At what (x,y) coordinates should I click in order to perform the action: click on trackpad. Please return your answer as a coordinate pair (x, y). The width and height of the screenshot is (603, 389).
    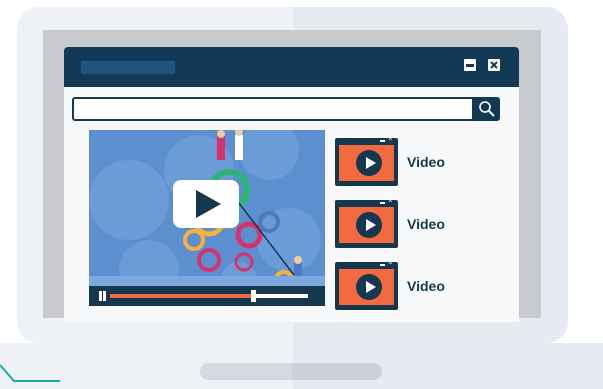
    Looking at the image, I should click on (291, 371).